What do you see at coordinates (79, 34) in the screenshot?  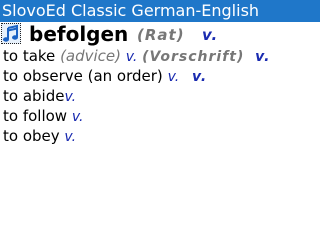 I see `headword: befolgen` at bounding box center [79, 34].